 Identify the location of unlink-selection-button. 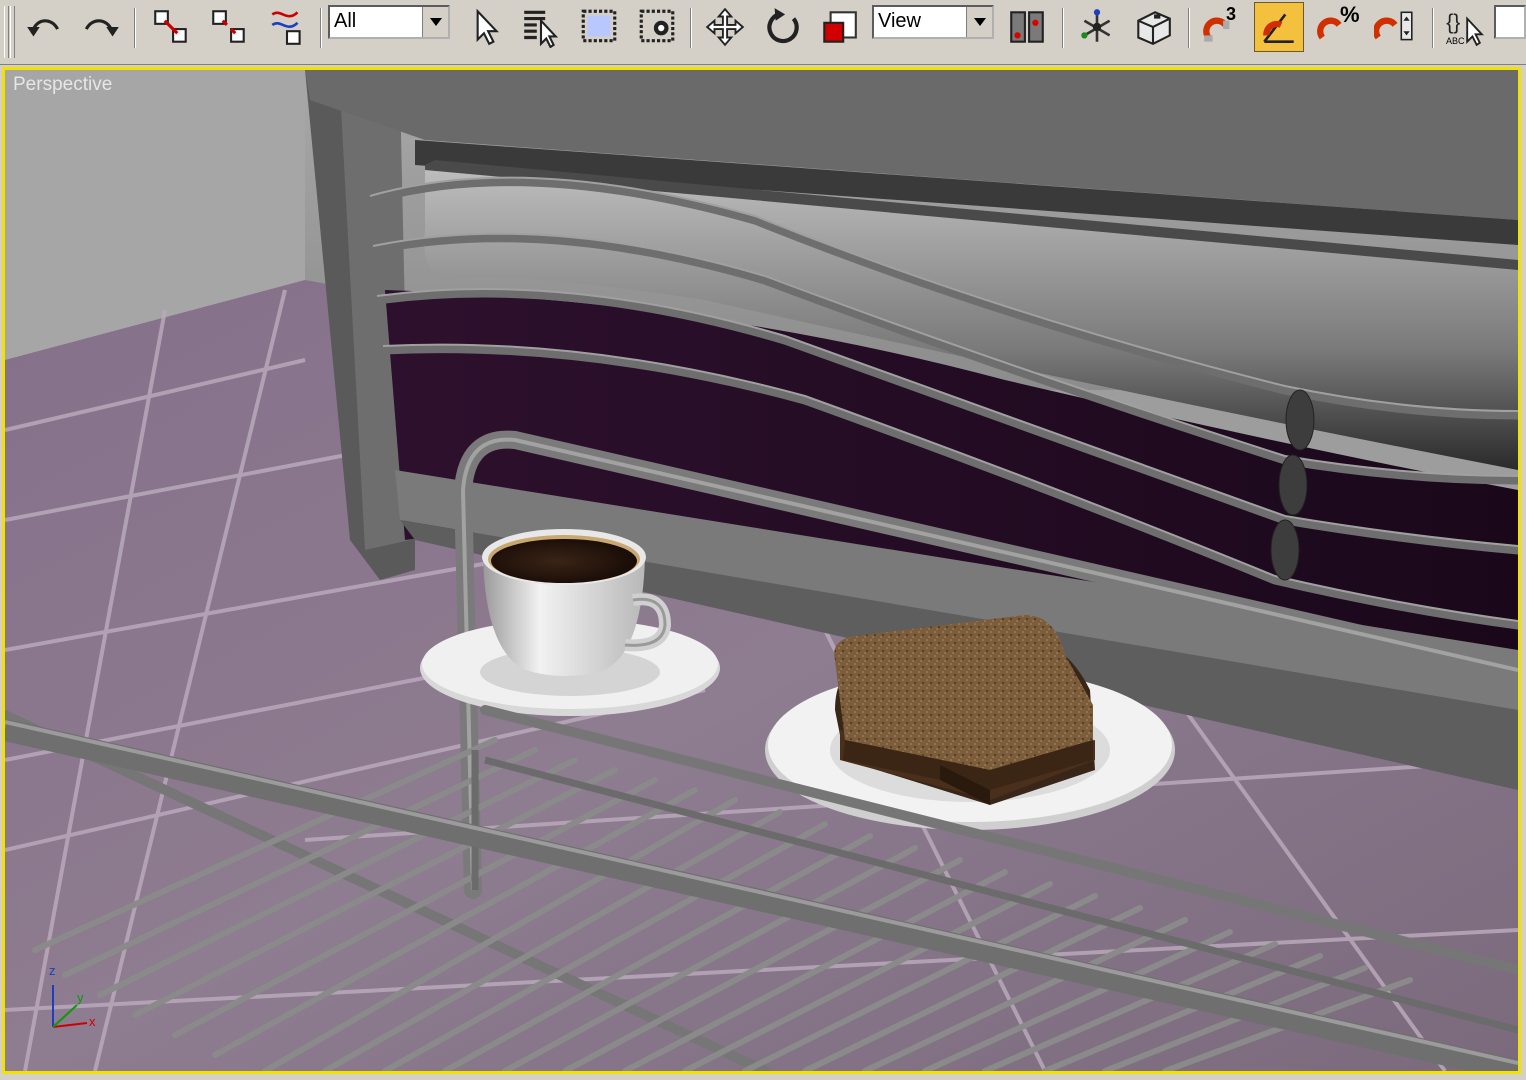
(229, 27).